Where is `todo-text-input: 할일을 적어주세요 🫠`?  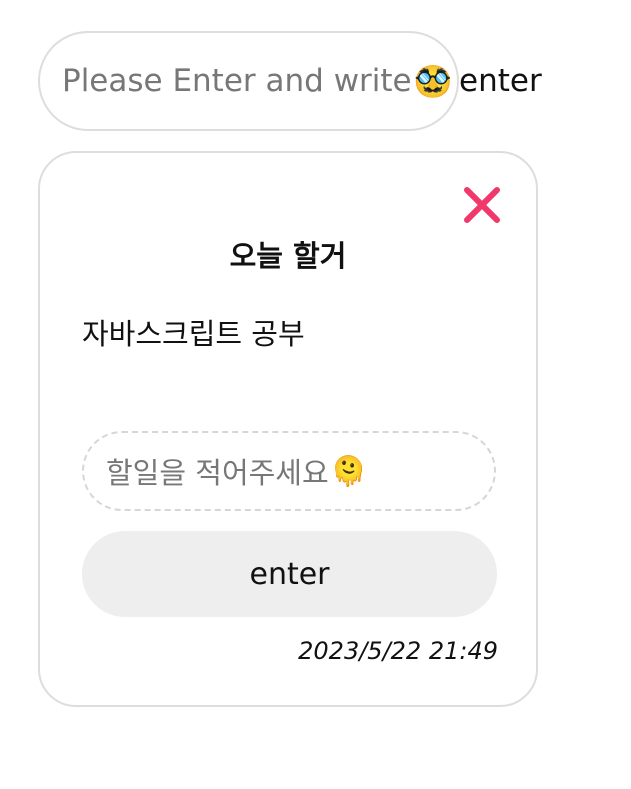
todo-text-input: 할일을 적어주세요 🫠 is located at coordinates (289, 471).